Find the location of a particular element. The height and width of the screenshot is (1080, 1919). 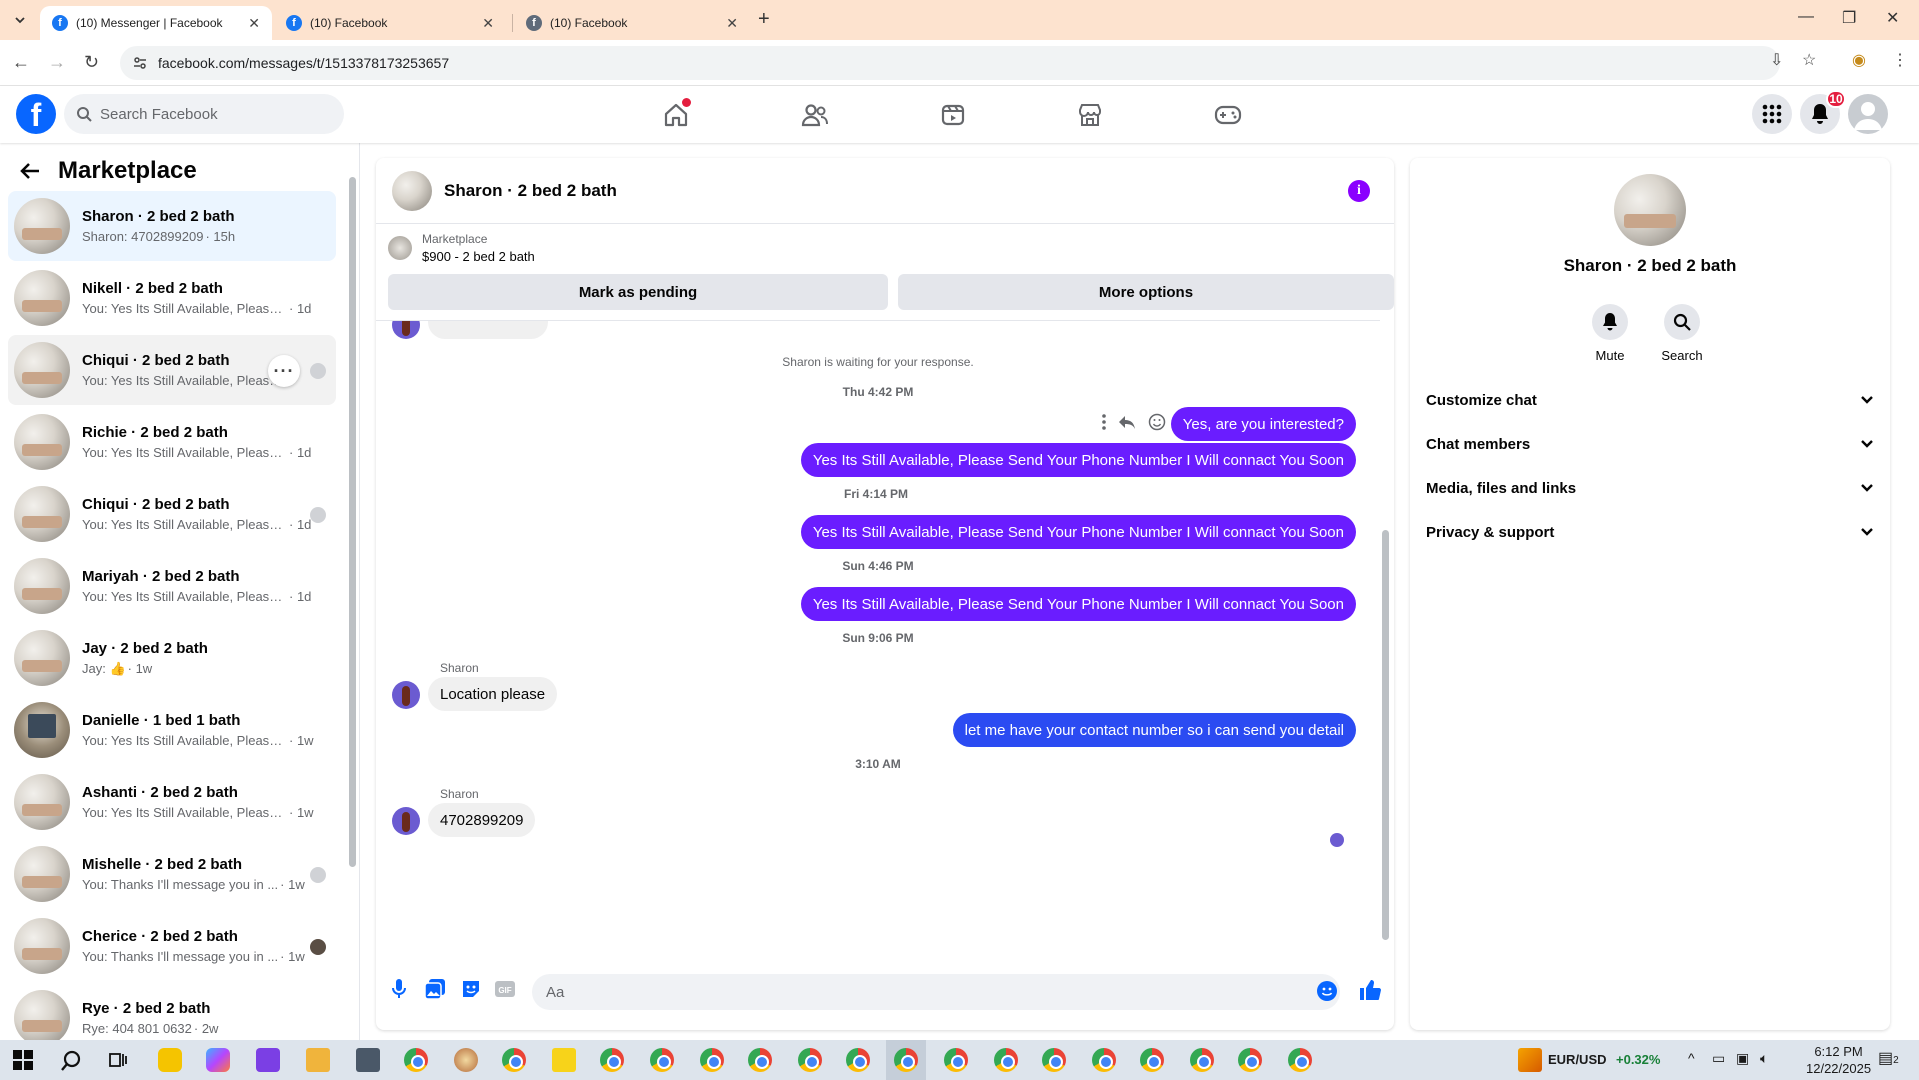

incoming-message-cut is located at coordinates (488, 330).